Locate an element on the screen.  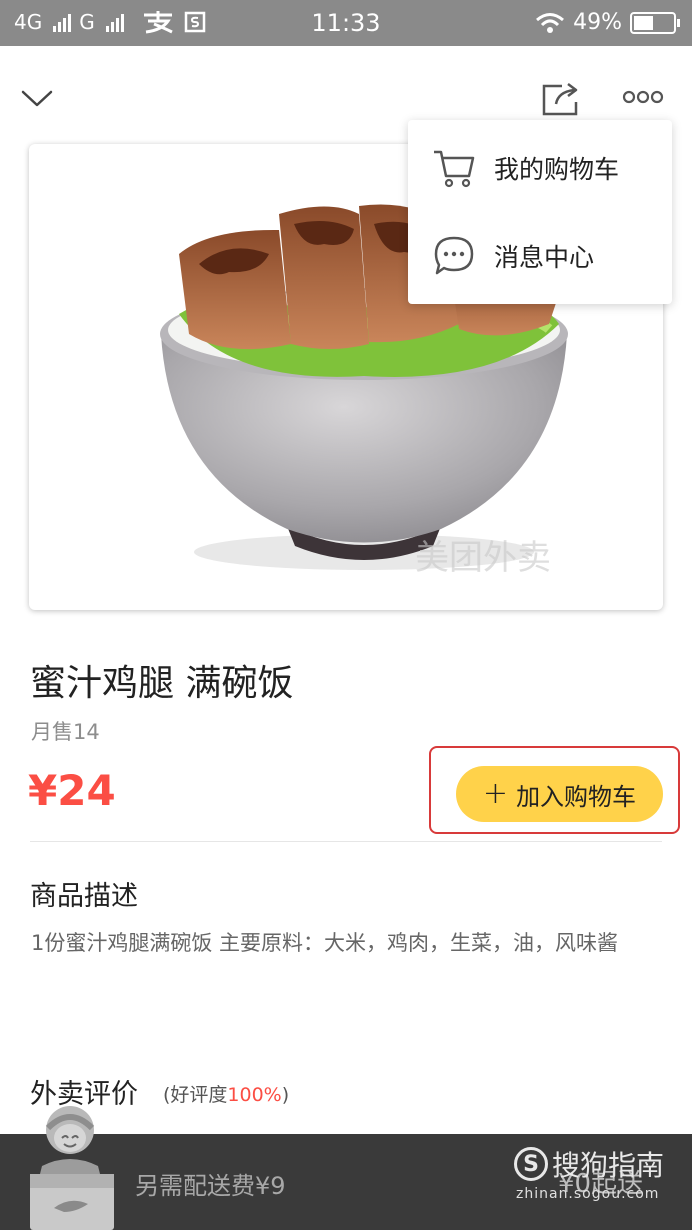
courier-cart-icon is located at coordinates (72, 1167).